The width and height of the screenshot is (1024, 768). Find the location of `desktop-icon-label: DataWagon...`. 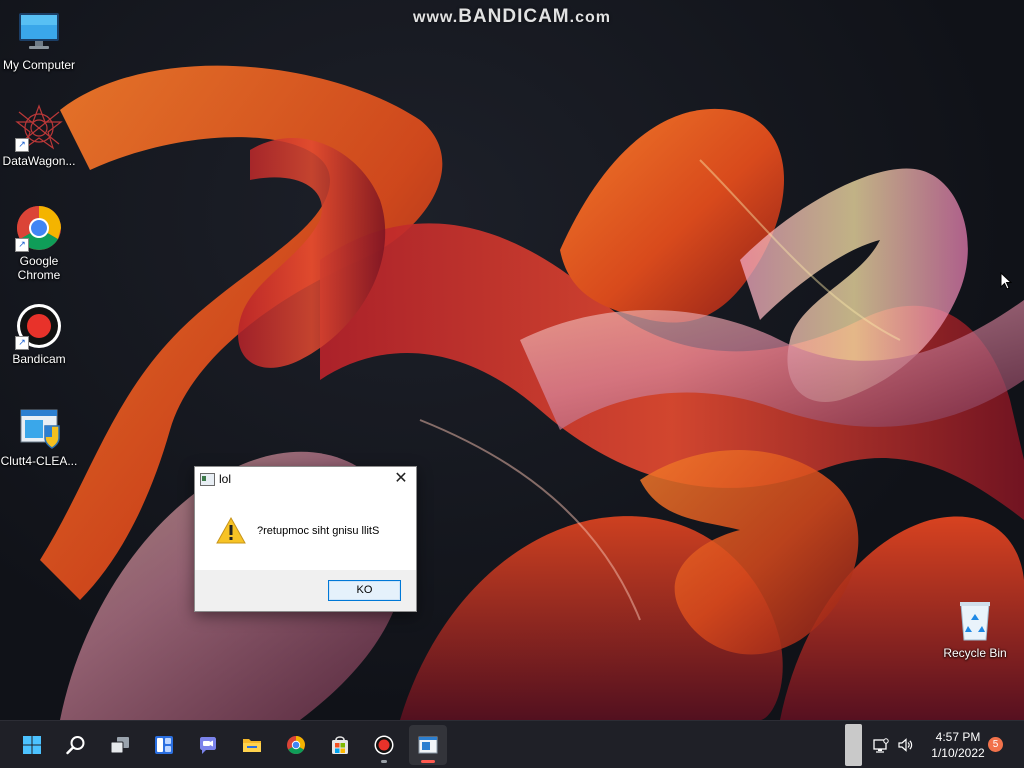

desktop-icon-label: DataWagon... is located at coordinates (39, 161).